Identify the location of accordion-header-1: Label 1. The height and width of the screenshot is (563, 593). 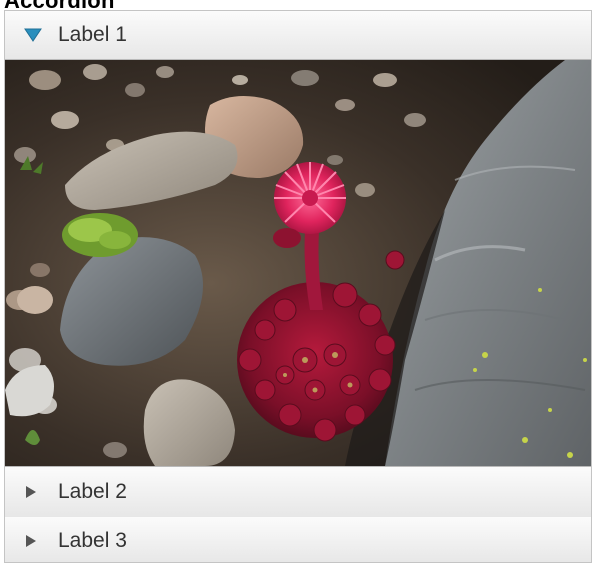
(298, 35).